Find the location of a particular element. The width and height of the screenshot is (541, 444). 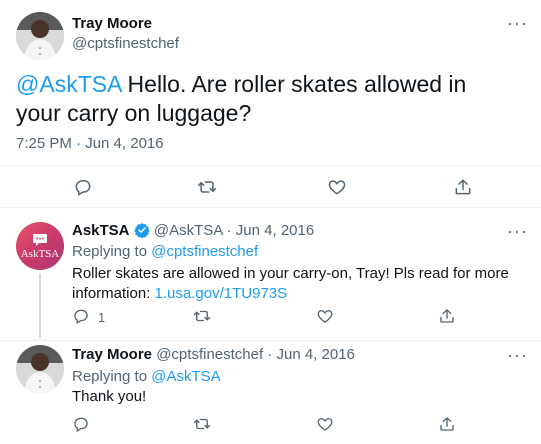

main-tweet-avatar is located at coordinates (40, 36).